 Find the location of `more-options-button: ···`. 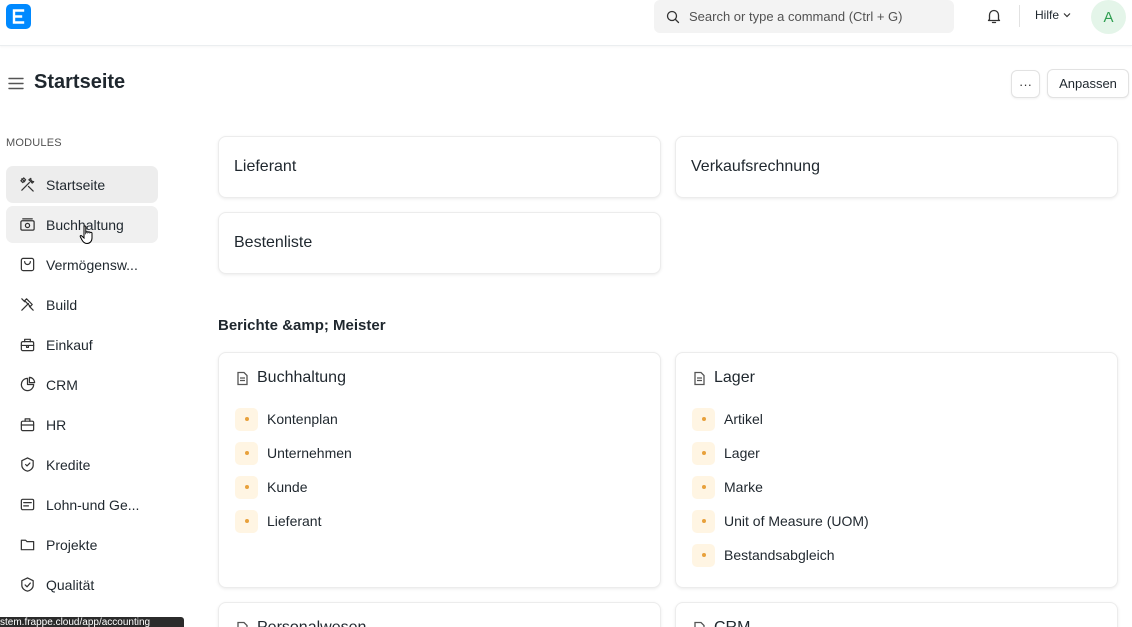

more-options-button: ··· is located at coordinates (1025, 84).